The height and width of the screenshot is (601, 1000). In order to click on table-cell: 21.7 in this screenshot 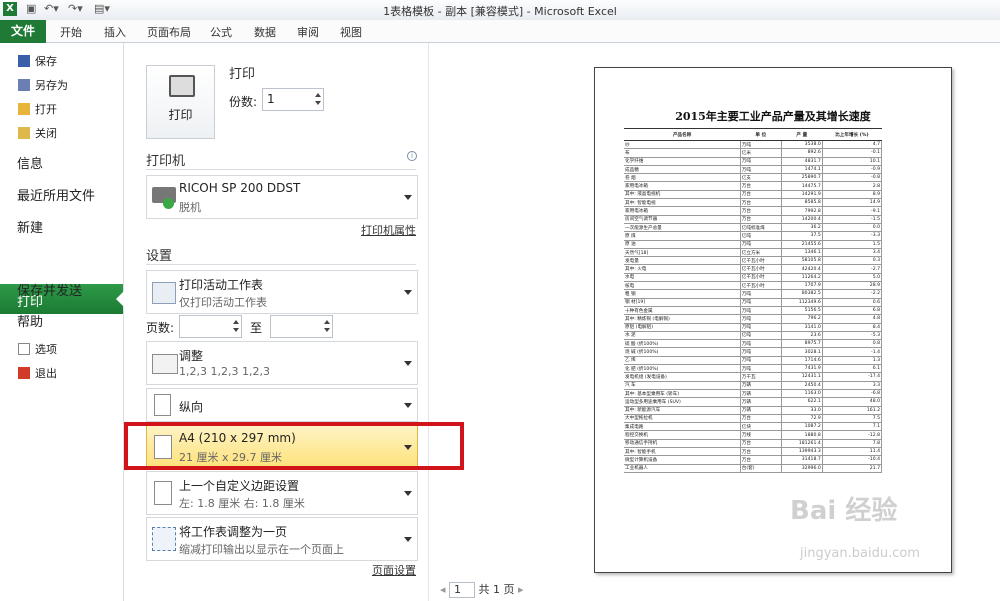, I will do `click(852, 468)`.